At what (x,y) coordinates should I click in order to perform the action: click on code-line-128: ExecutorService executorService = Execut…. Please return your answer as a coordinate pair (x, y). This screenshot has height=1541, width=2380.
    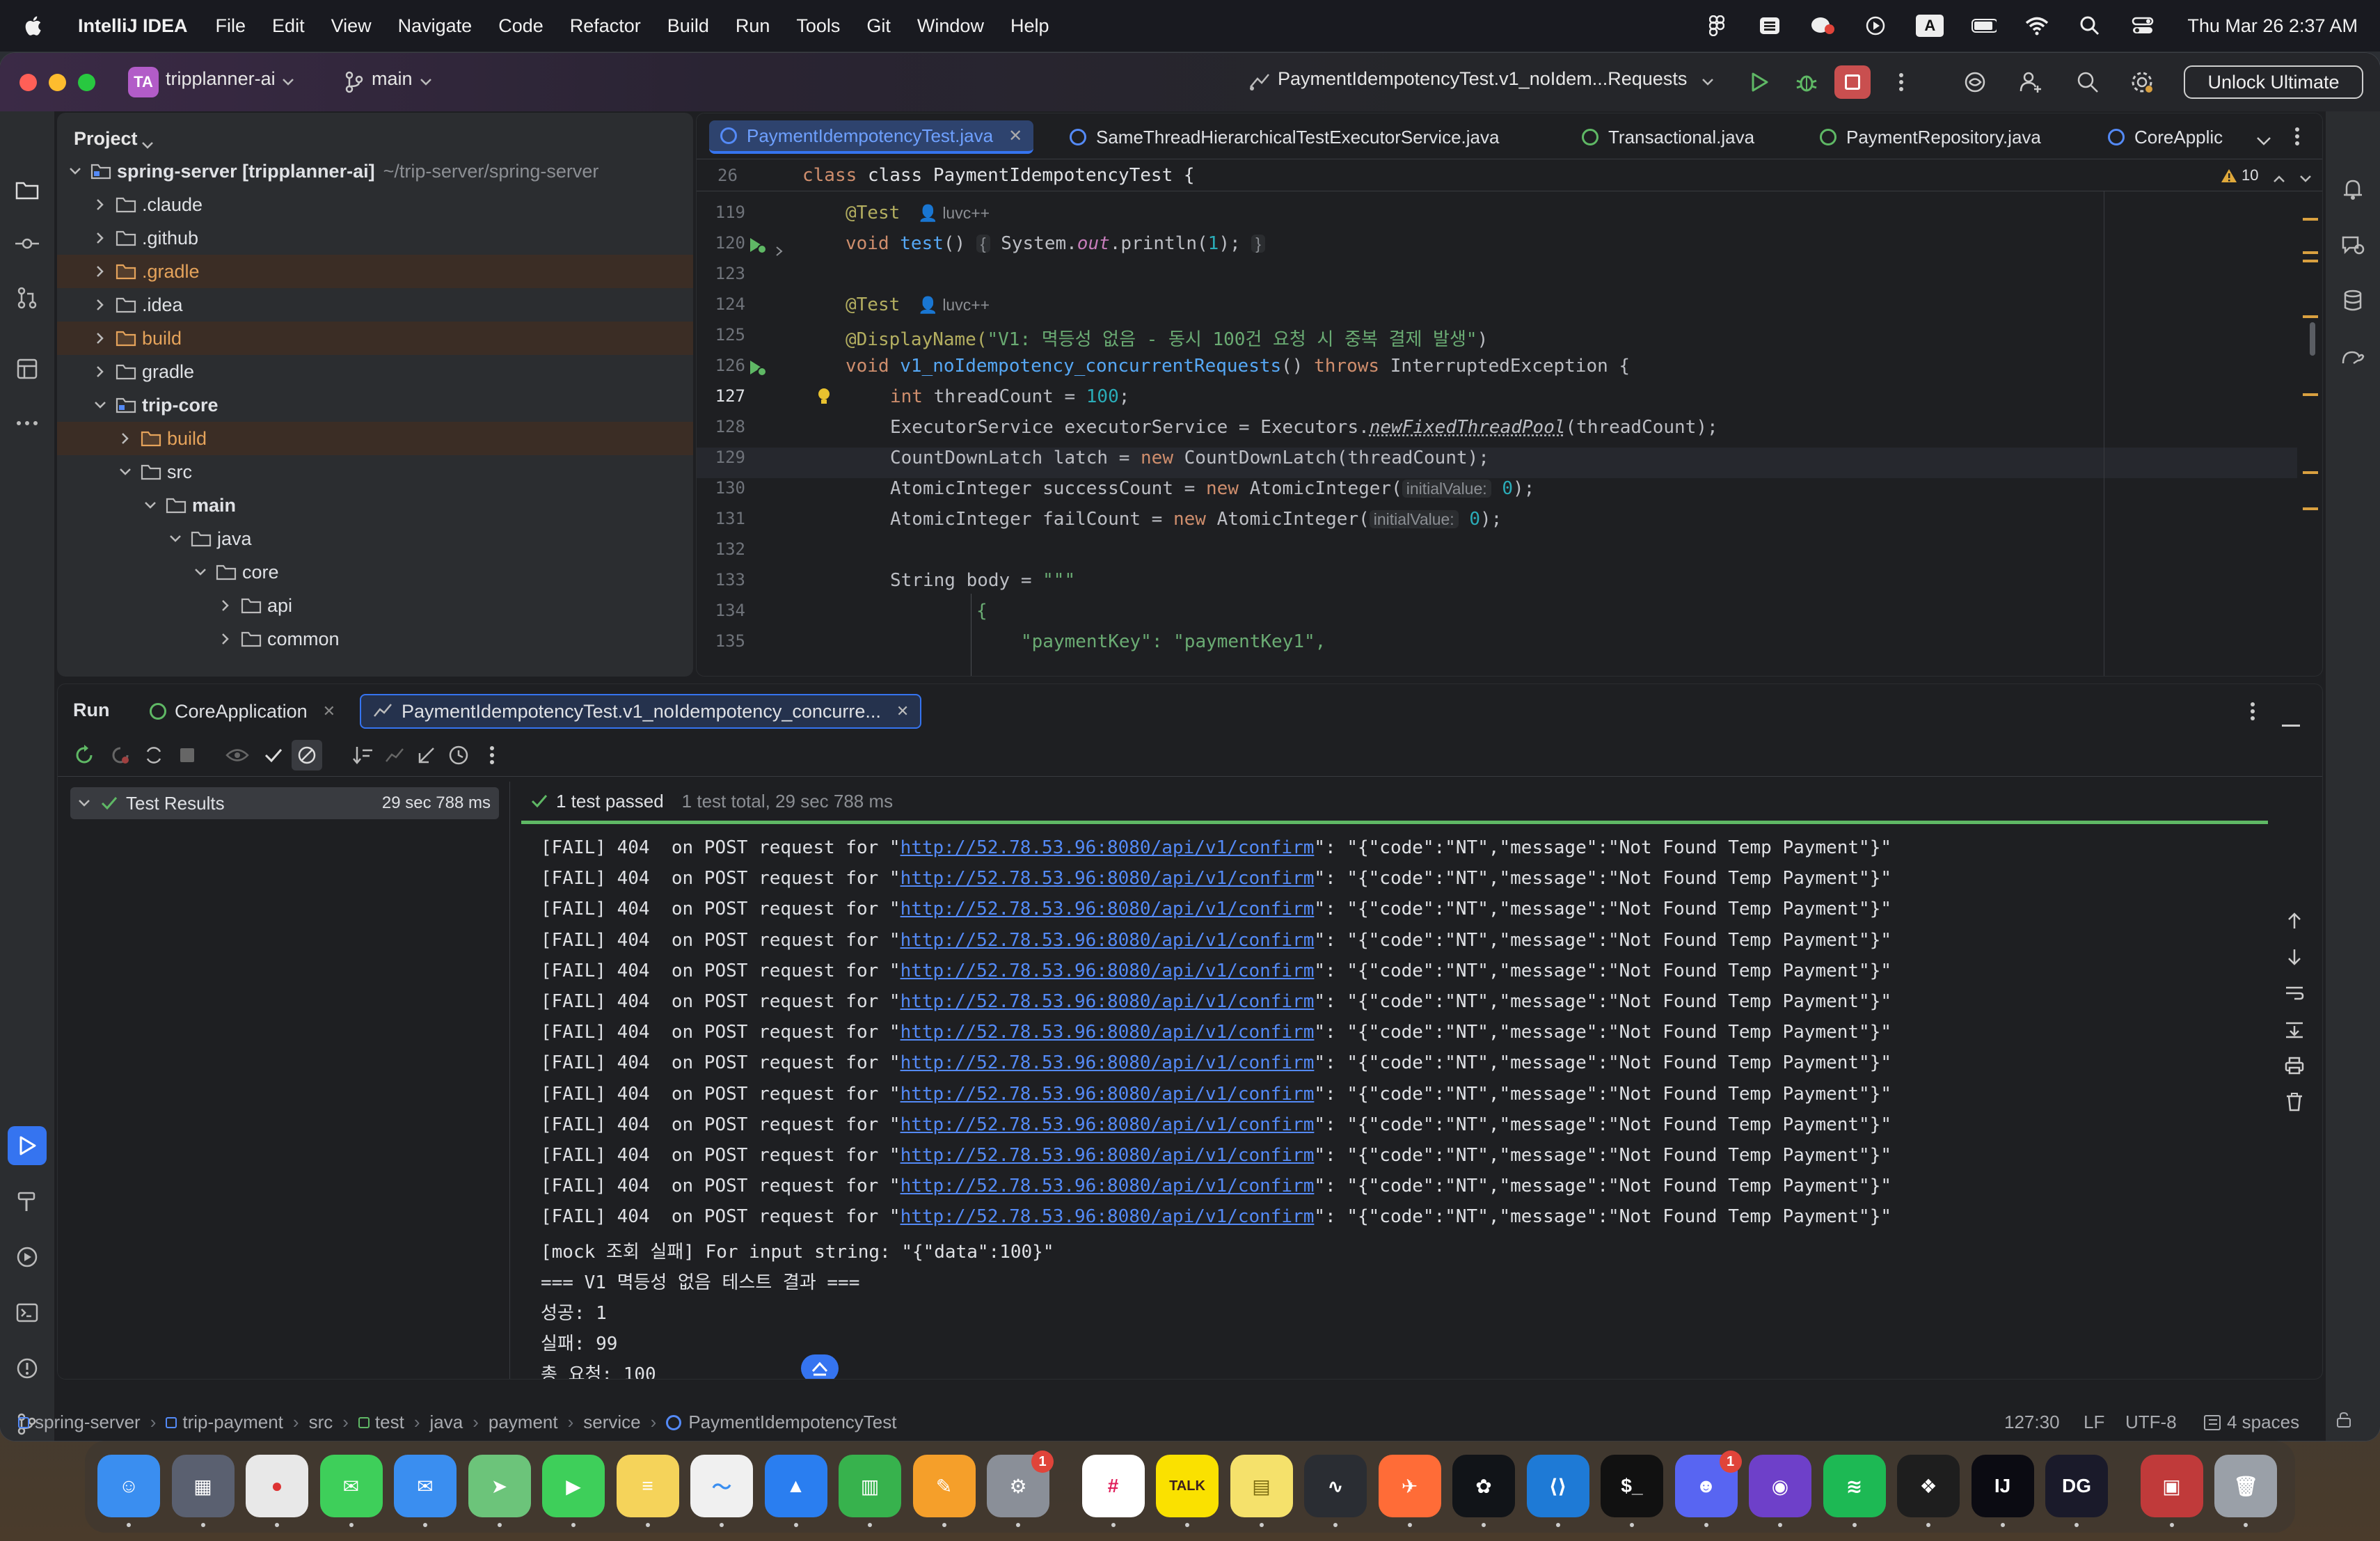
    Looking at the image, I should click on (1304, 427).